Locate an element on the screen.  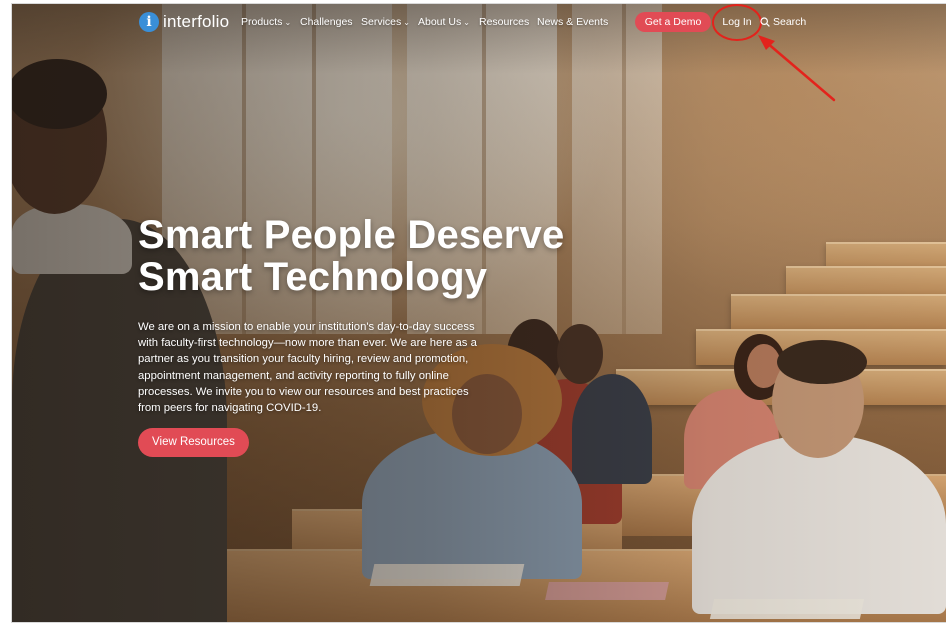
nav-item-challenges: Challenges is located at coordinates (326, 22).